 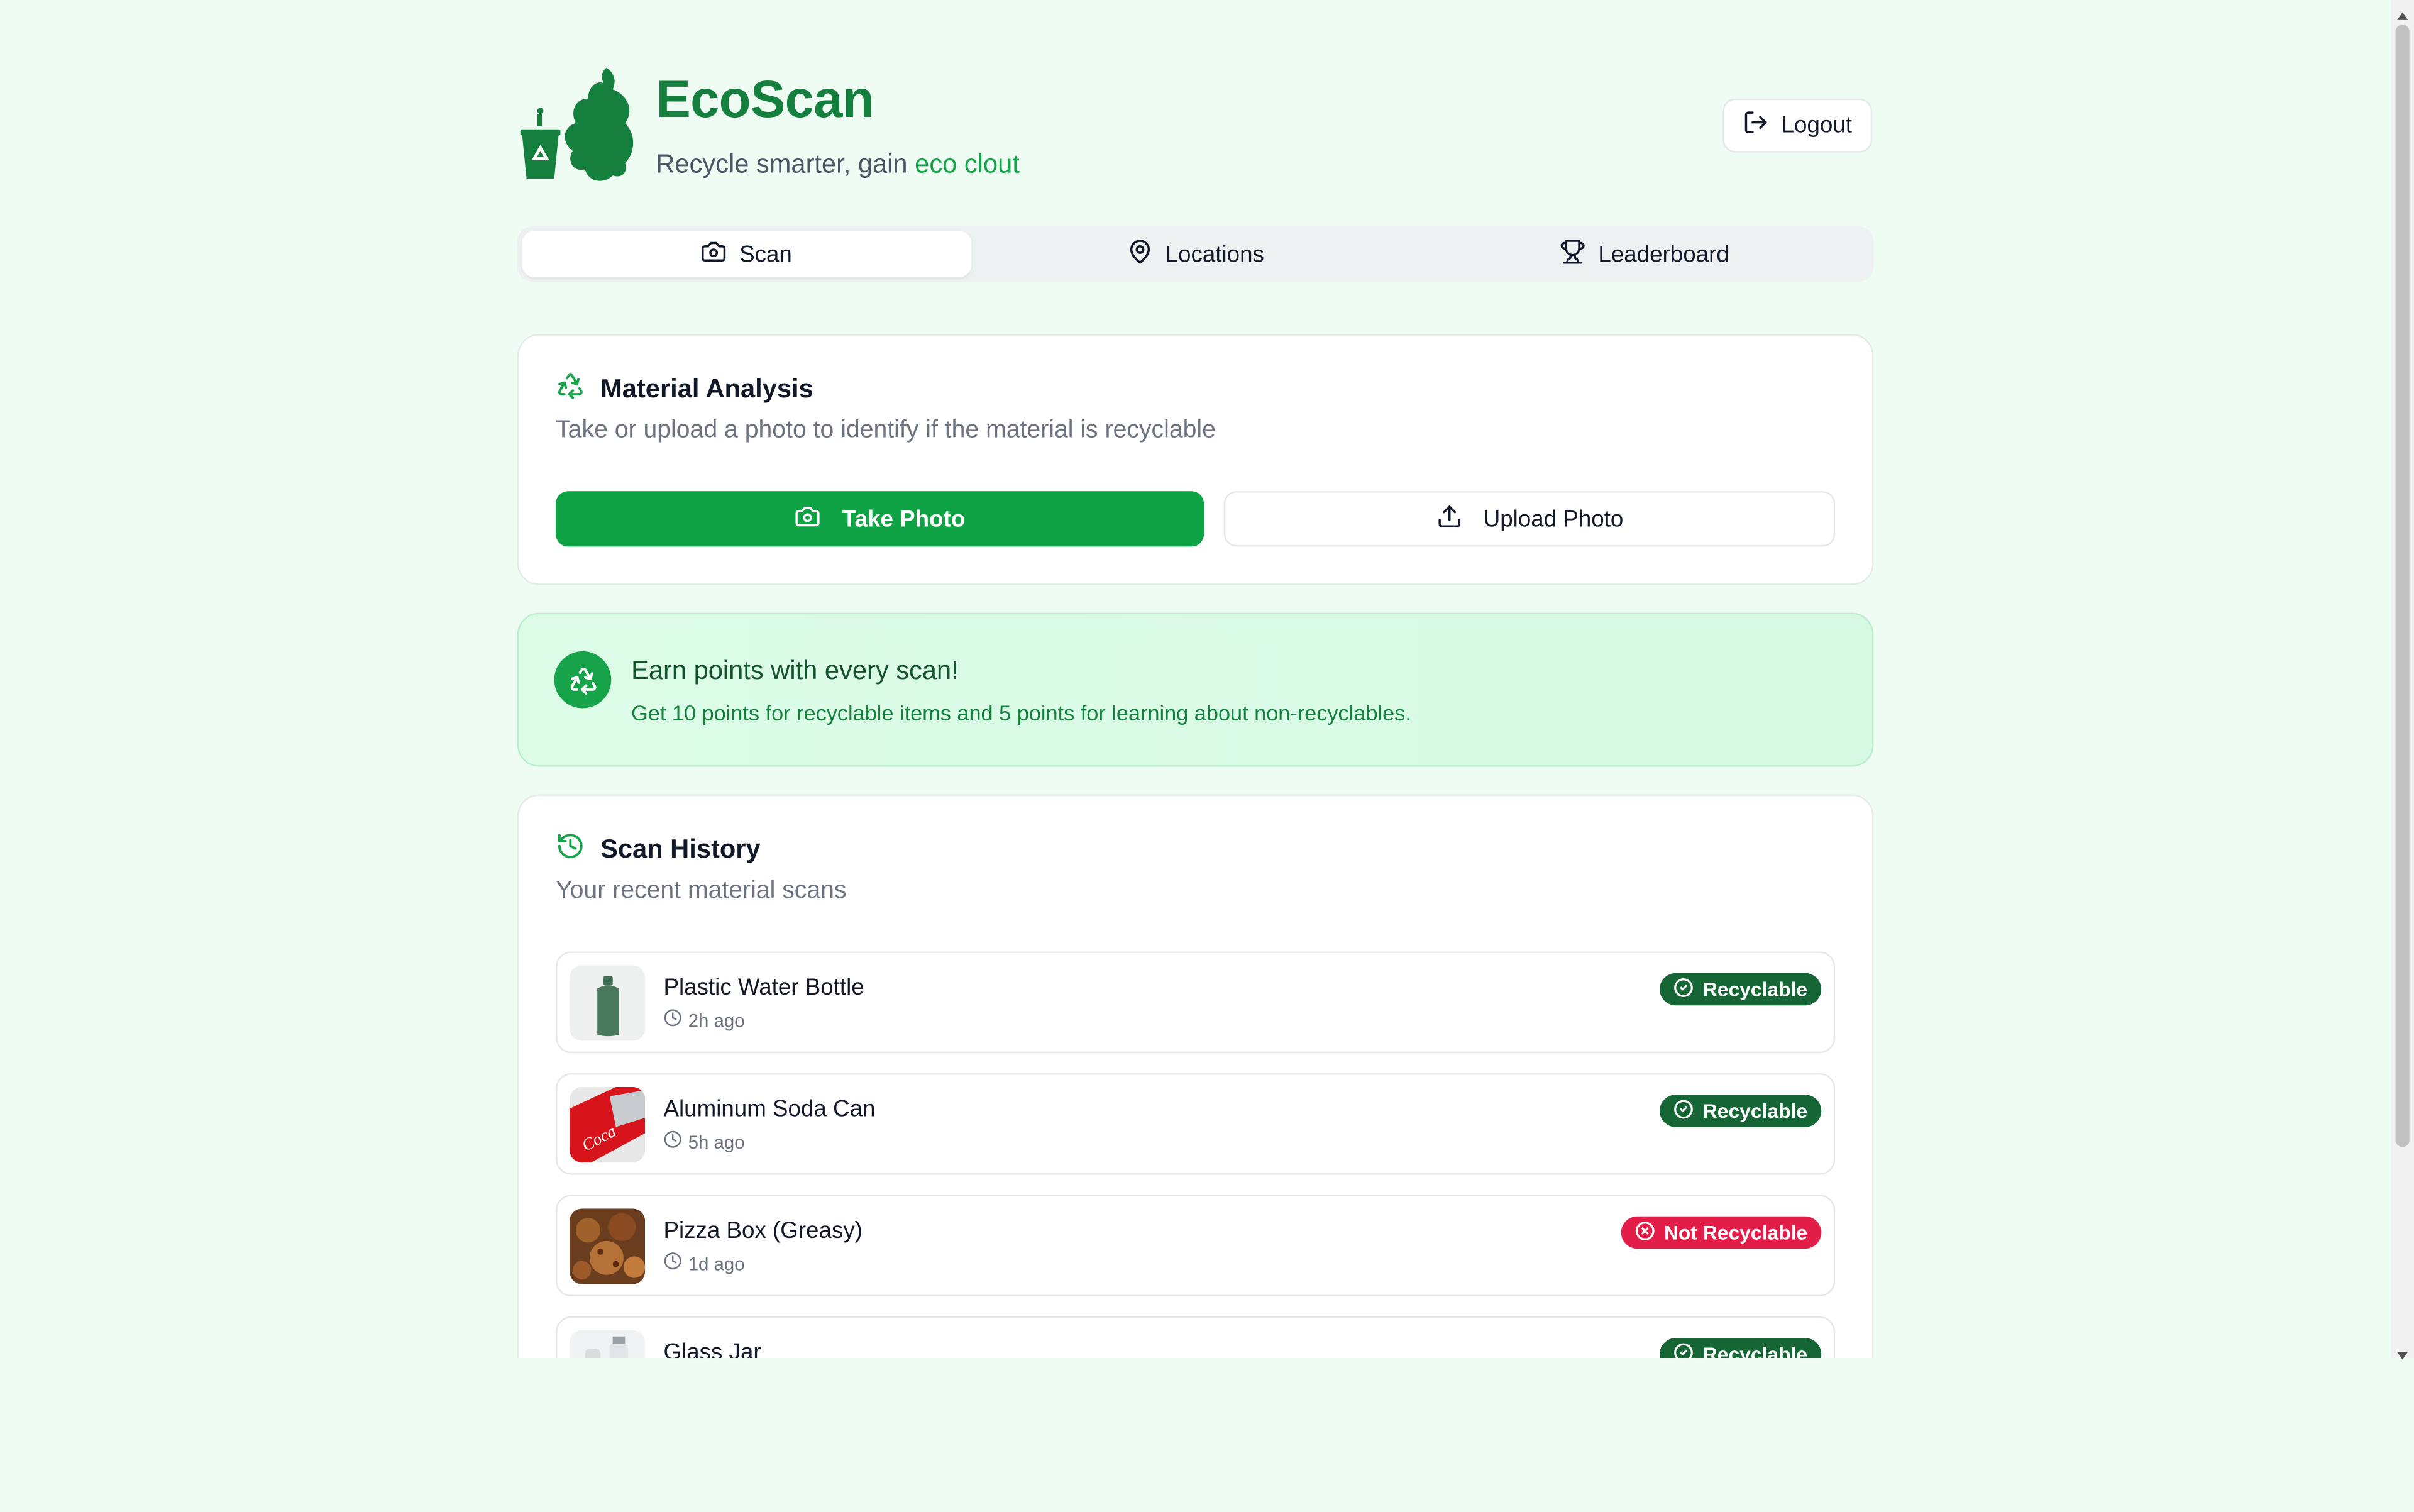 I want to click on tagline: Recycle smarter, gain eco clout, so click(x=838, y=165).